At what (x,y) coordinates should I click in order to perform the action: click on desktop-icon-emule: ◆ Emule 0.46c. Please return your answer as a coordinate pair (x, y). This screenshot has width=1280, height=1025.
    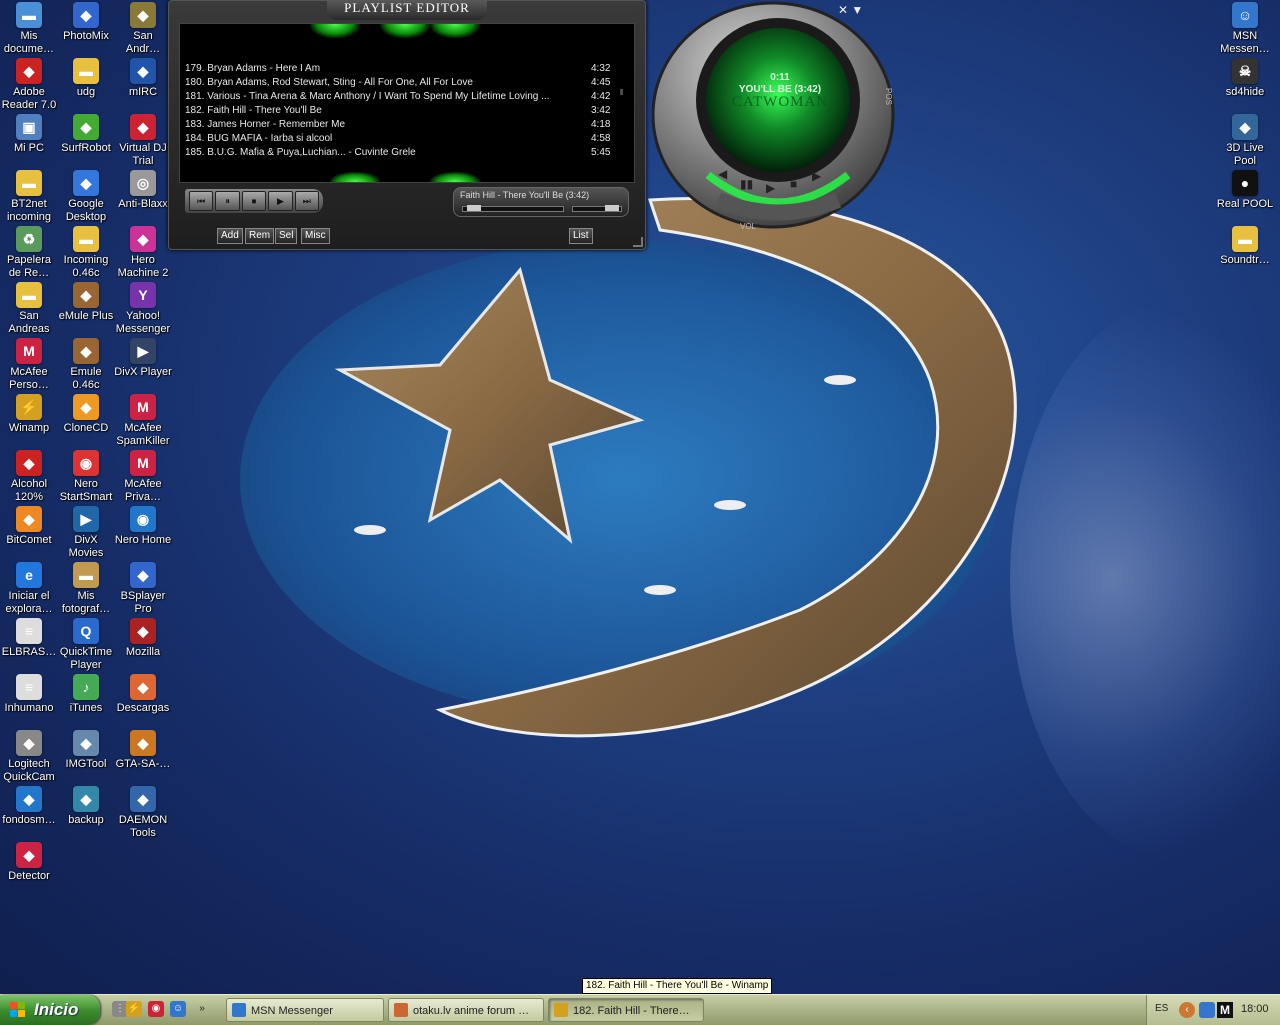
    Looking at the image, I should click on (86, 364).